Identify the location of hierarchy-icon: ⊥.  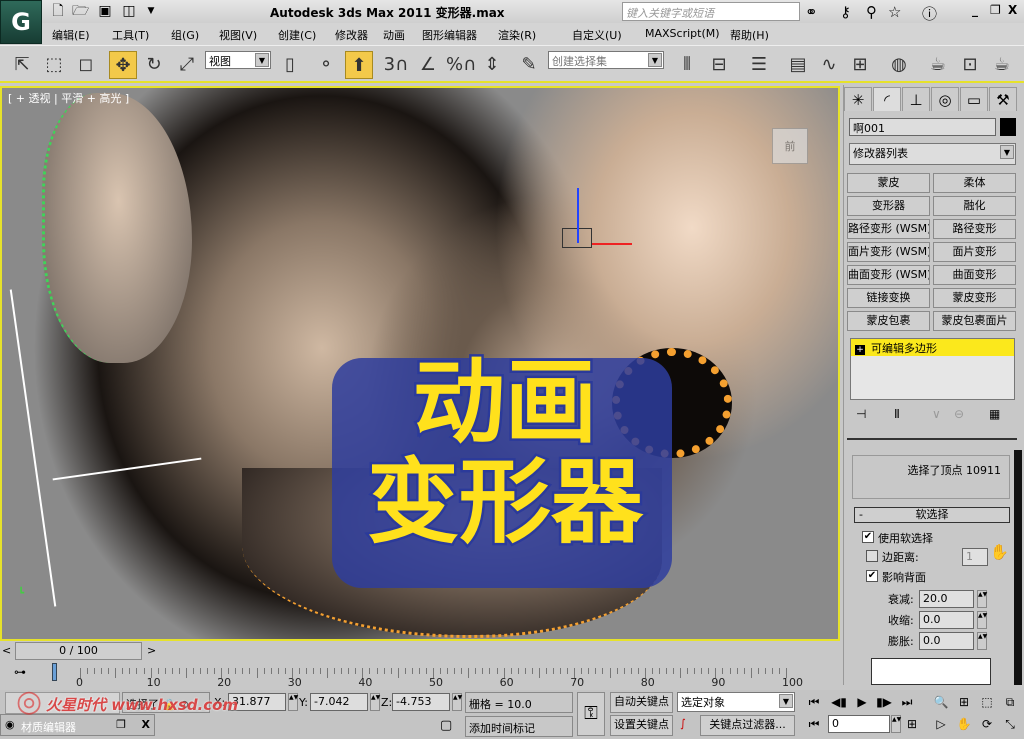
(916, 99).